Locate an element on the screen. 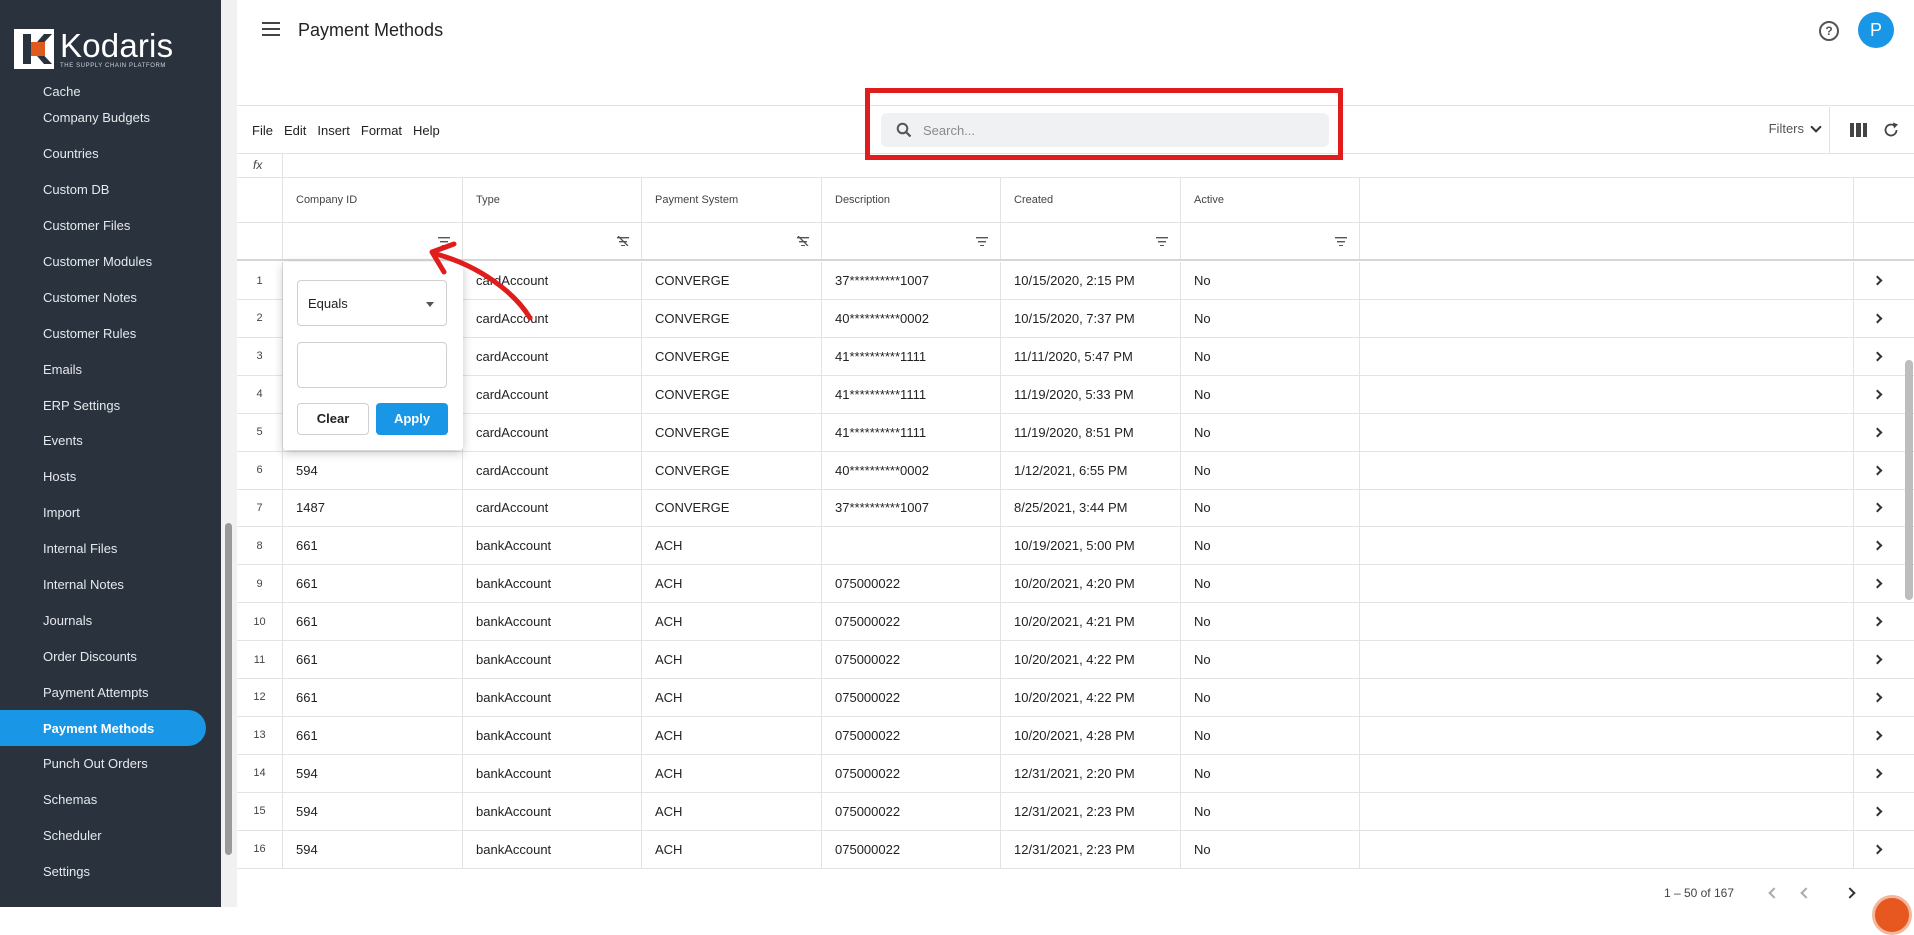  sidebar-item-customer-rules: Customer Rules is located at coordinates (110, 333).